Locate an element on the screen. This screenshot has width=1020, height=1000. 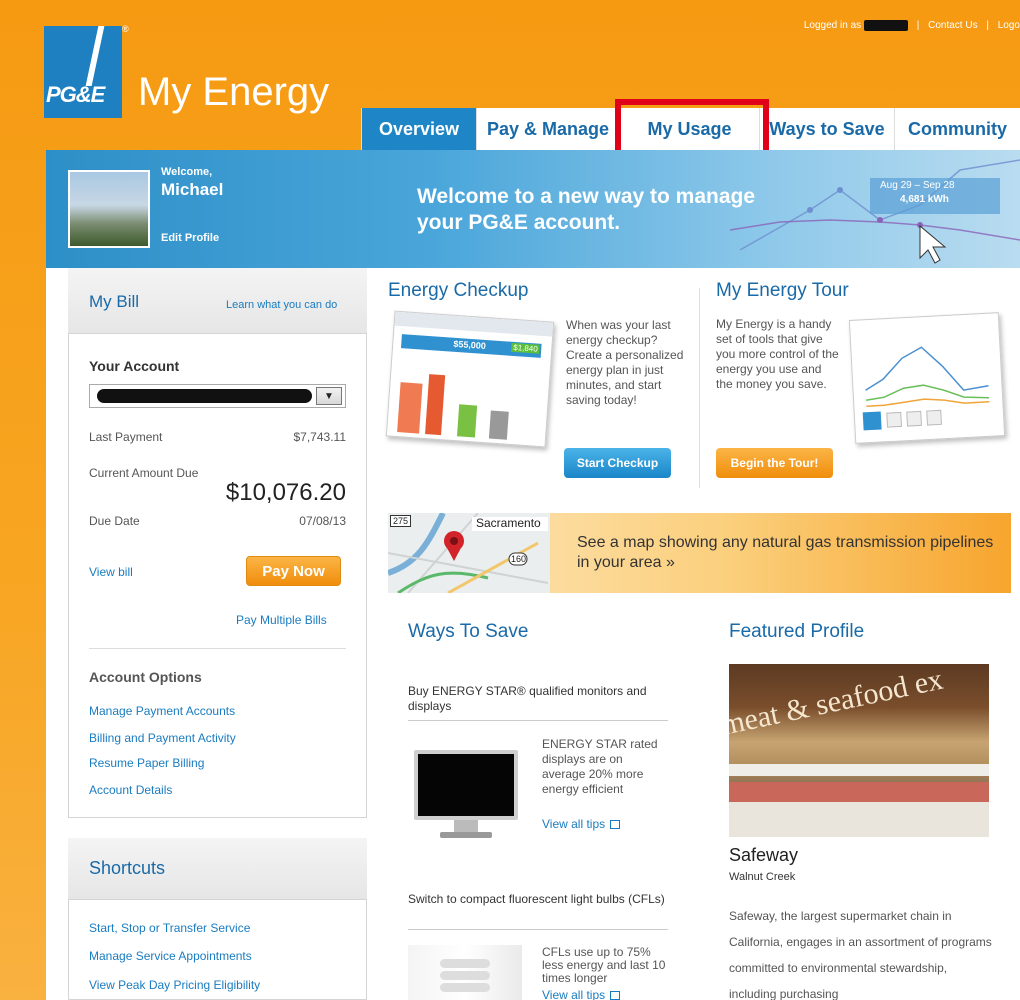
road-shield-icon: 275 is located at coordinates (401, 521).